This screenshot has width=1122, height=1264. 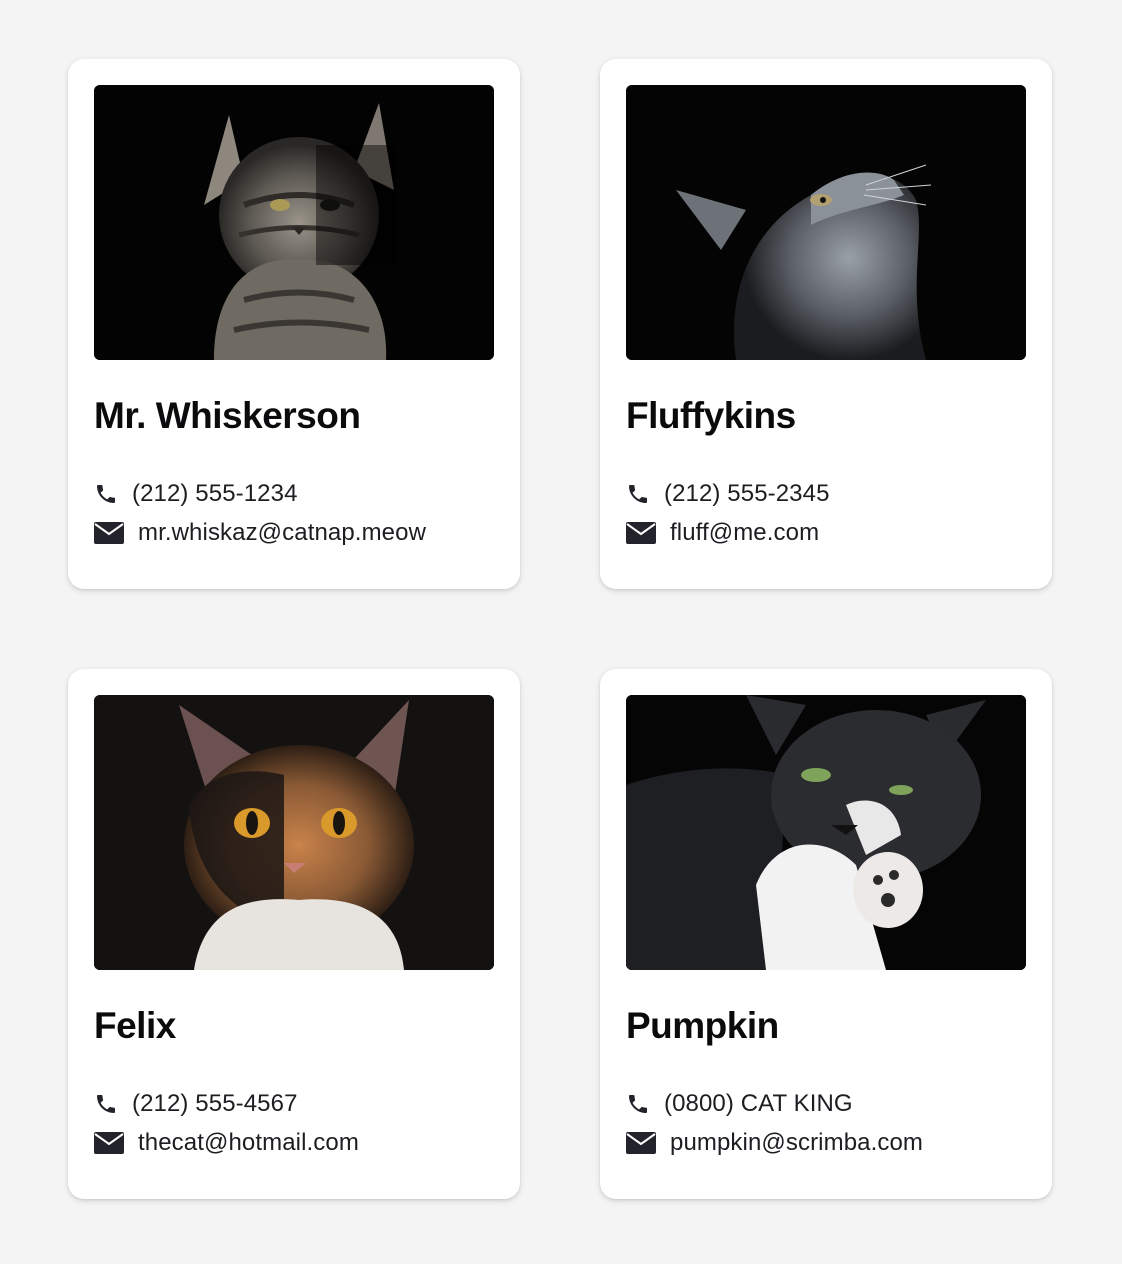 I want to click on email-row: mr.whiskaz@catnap.meow, so click(x=294, y=532).